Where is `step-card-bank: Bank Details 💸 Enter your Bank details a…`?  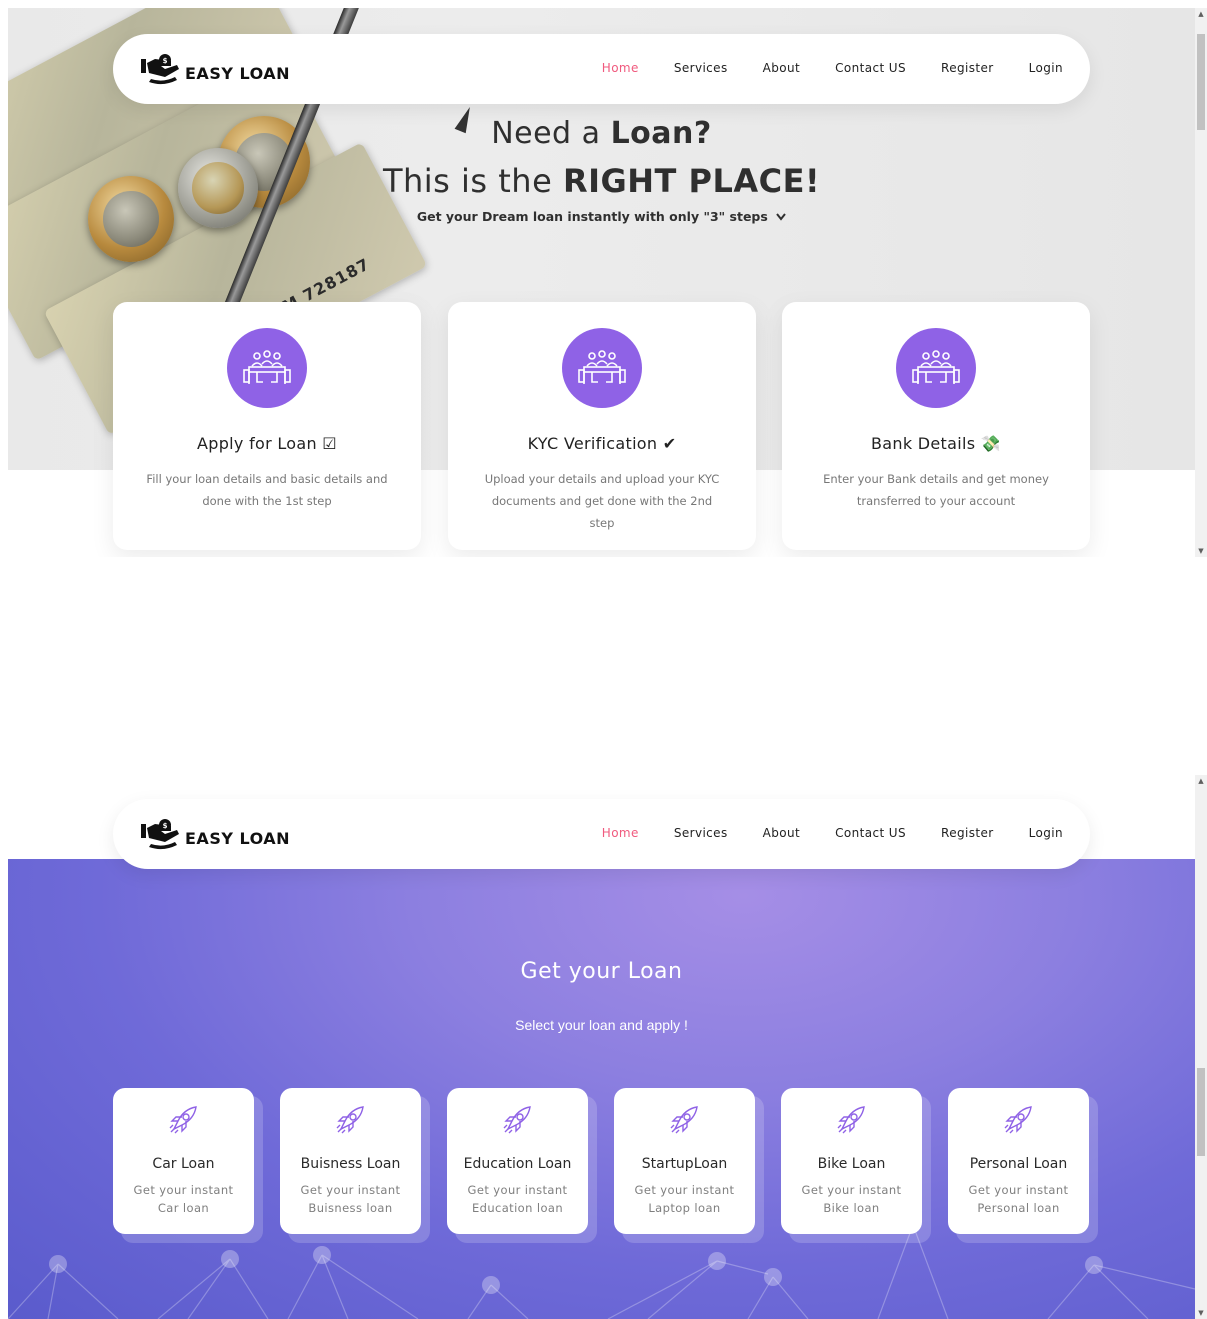
step-card-bank: Bank Details 💸 Enter your Bank details a… is located at coordinates (936, 426).